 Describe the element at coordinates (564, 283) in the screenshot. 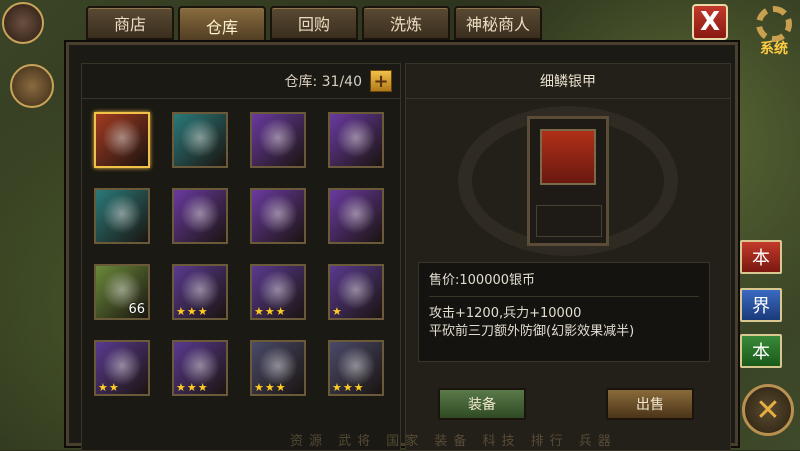

I see `item-price: 售价:100000银币` at that location.